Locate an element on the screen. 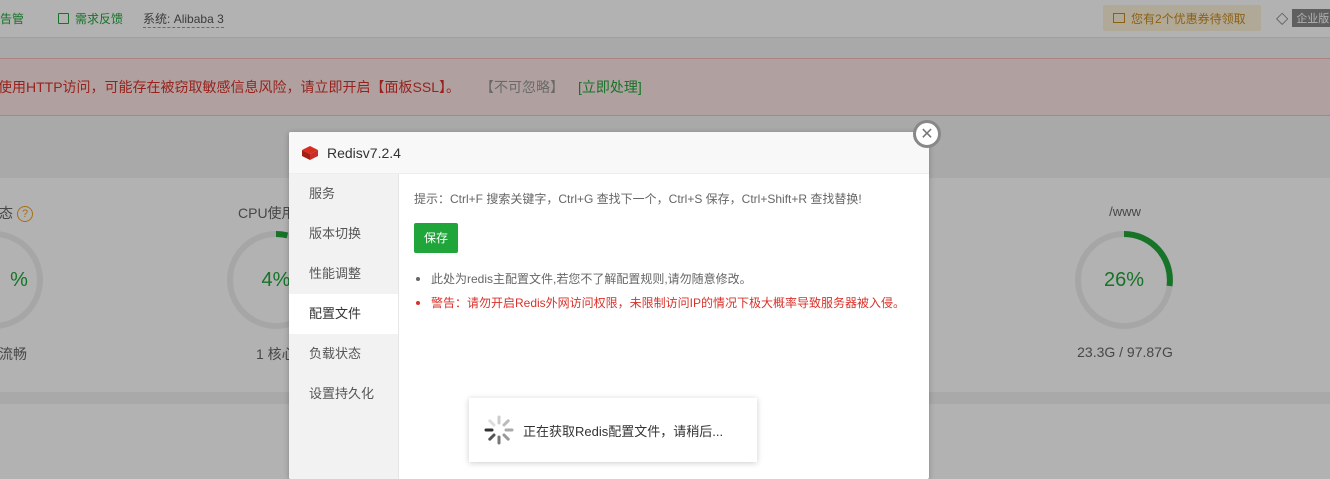  menu-load-status: 负载状态 is located at coordinates (343, 354).